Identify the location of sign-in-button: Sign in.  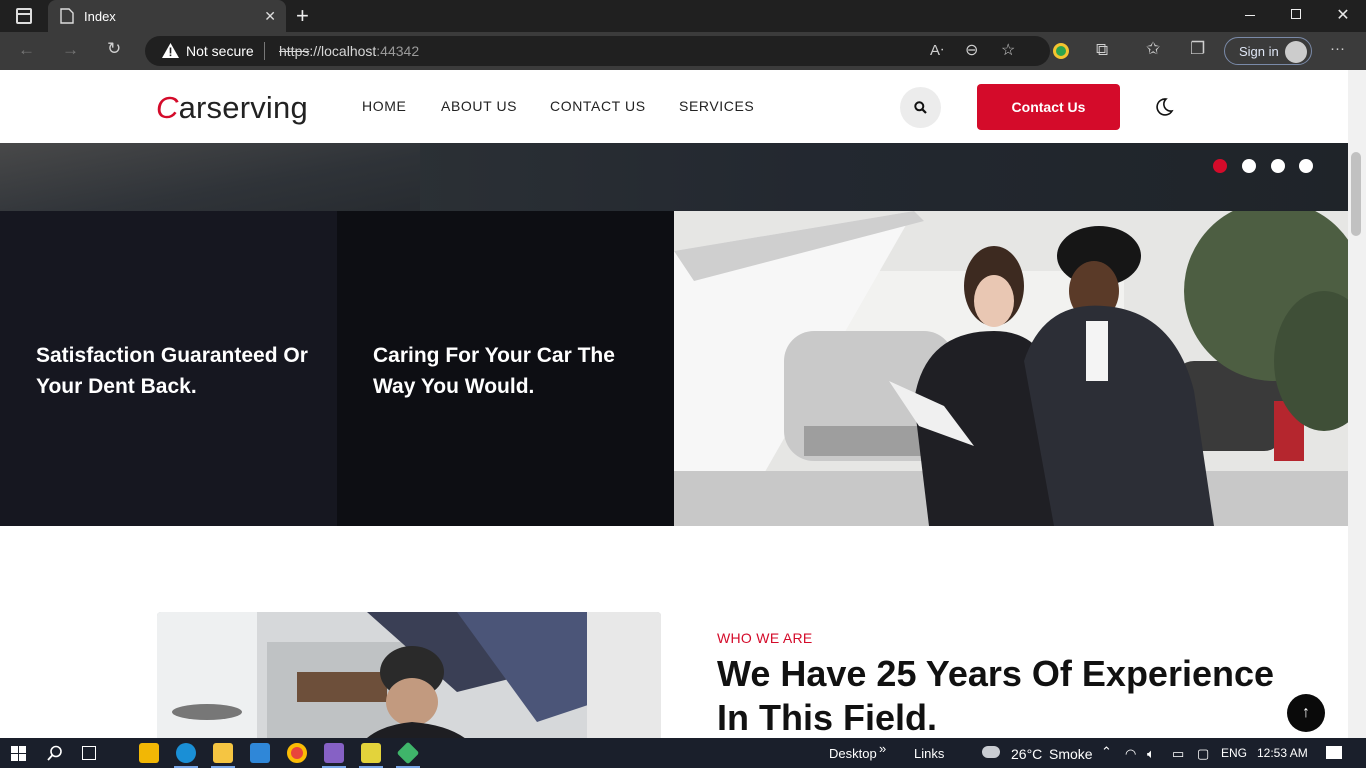
(1268, 51).